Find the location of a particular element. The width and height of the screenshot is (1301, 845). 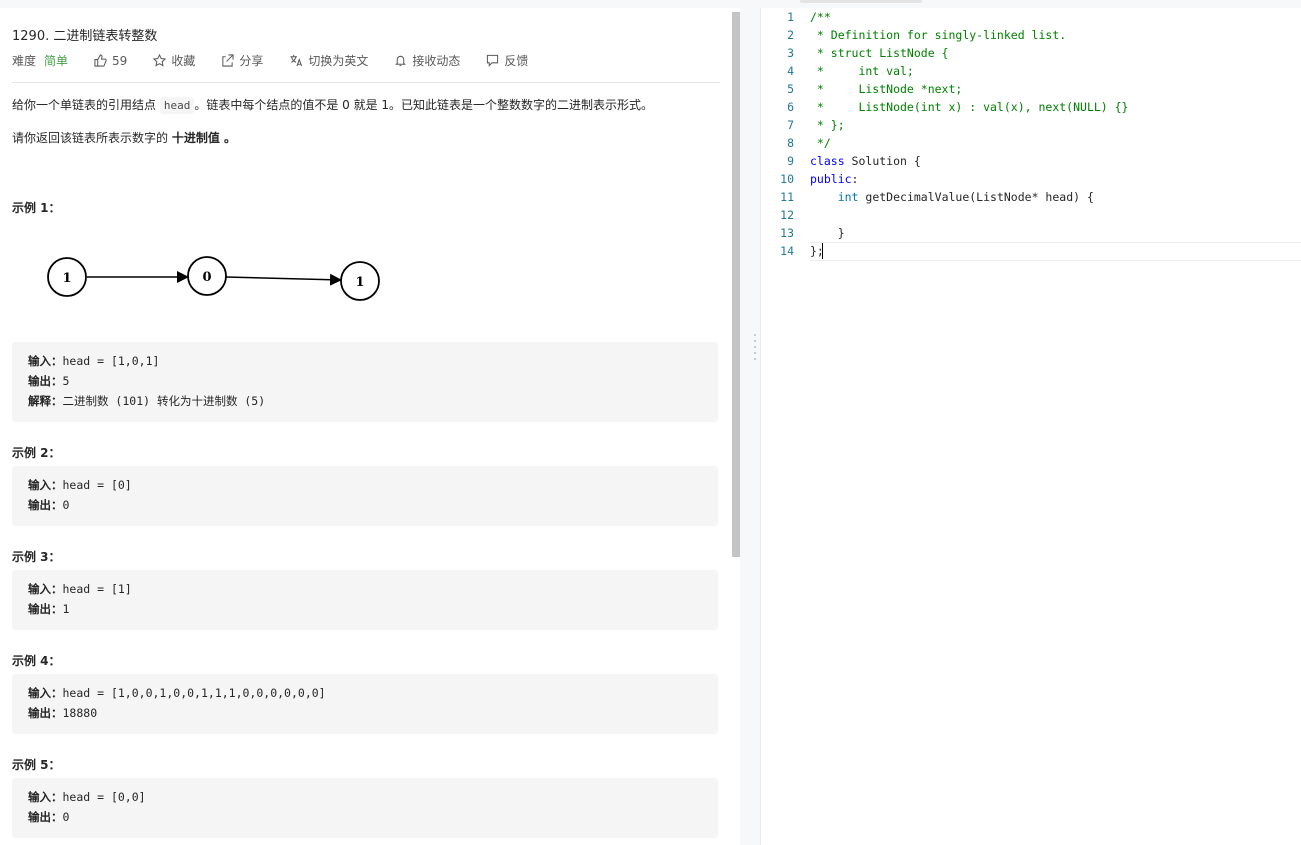

line-number: 13 is located at coordinates (787, 233).